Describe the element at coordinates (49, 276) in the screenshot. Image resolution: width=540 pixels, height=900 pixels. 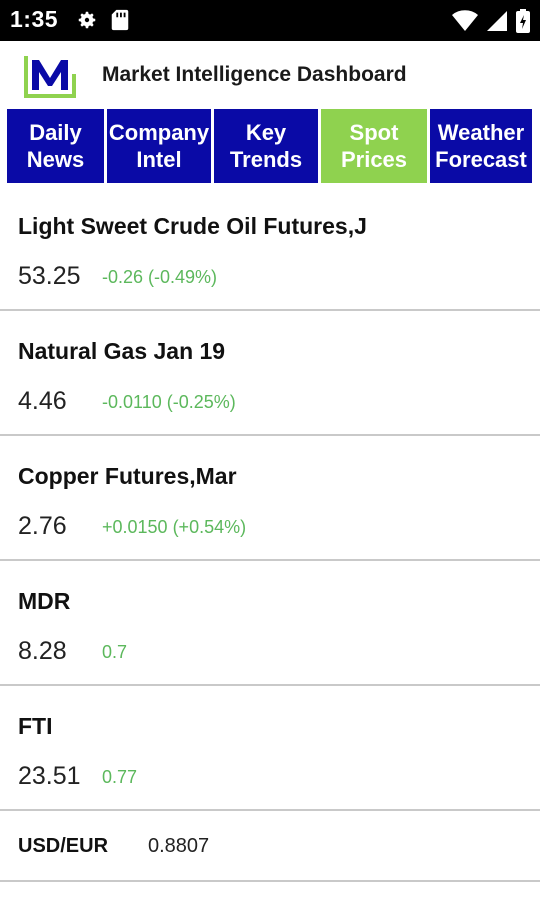
I see `commodity-price: 53.25` at that location.